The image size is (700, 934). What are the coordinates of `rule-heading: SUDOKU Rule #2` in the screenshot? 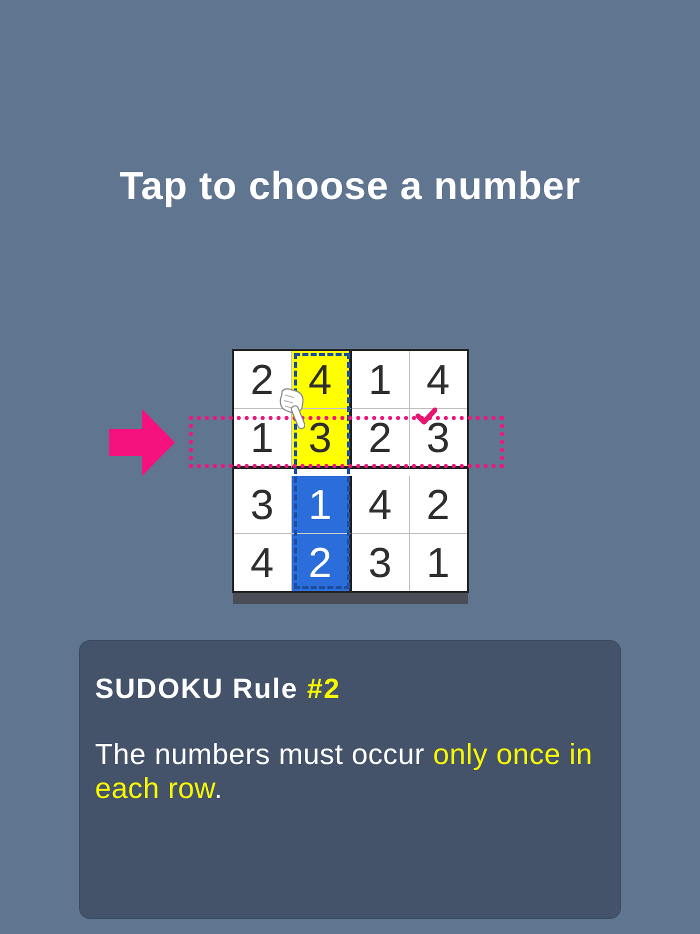 It's located at (218, 689).